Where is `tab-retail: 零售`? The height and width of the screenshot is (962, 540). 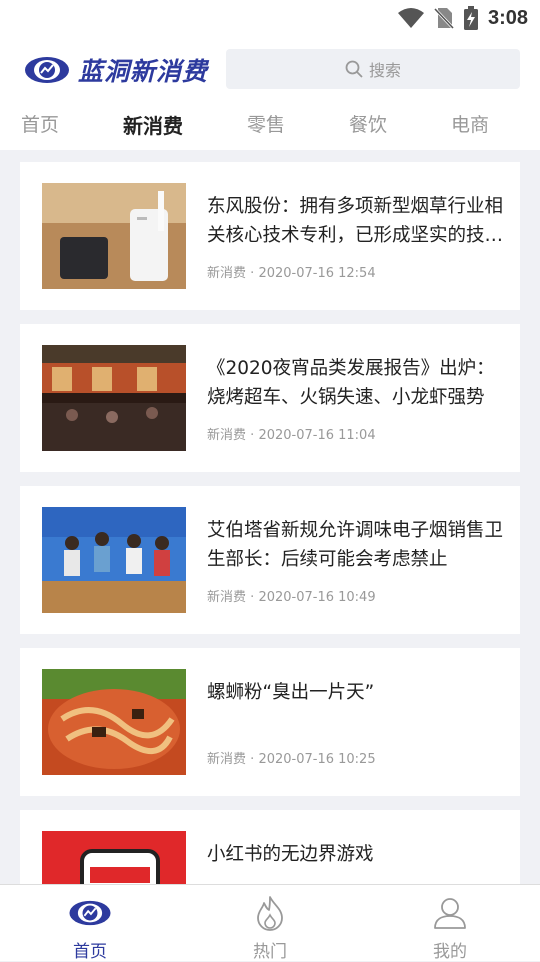 tab-retail: 零售 is located at coordinates (266, 123).